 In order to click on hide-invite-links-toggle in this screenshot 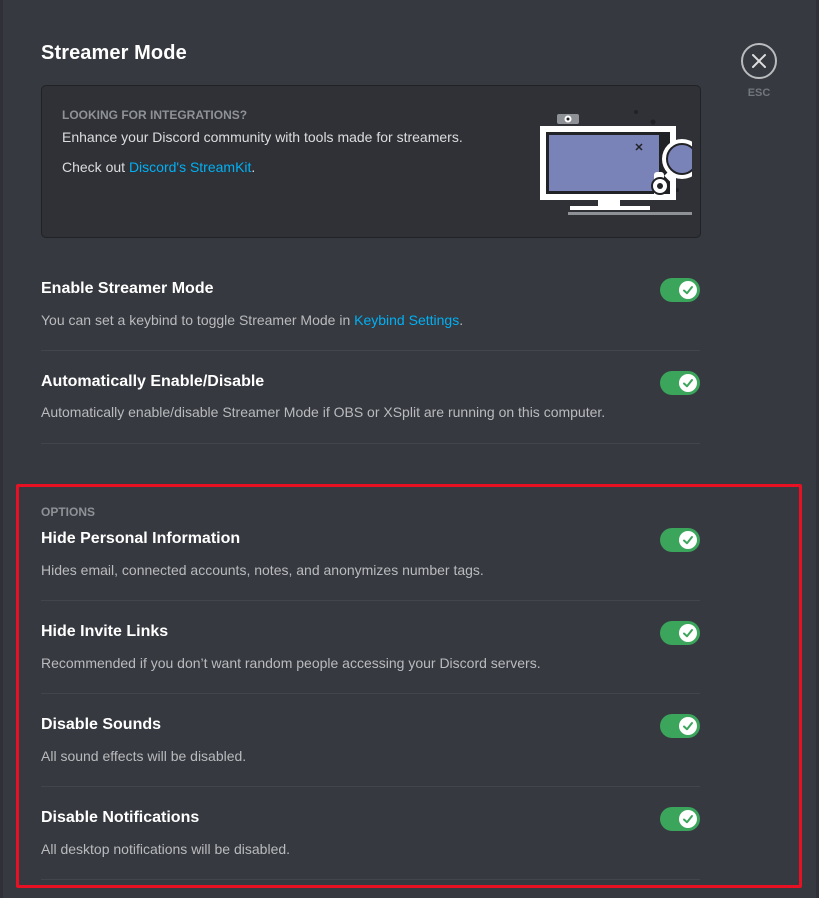, I will do `click(680, 633)`.